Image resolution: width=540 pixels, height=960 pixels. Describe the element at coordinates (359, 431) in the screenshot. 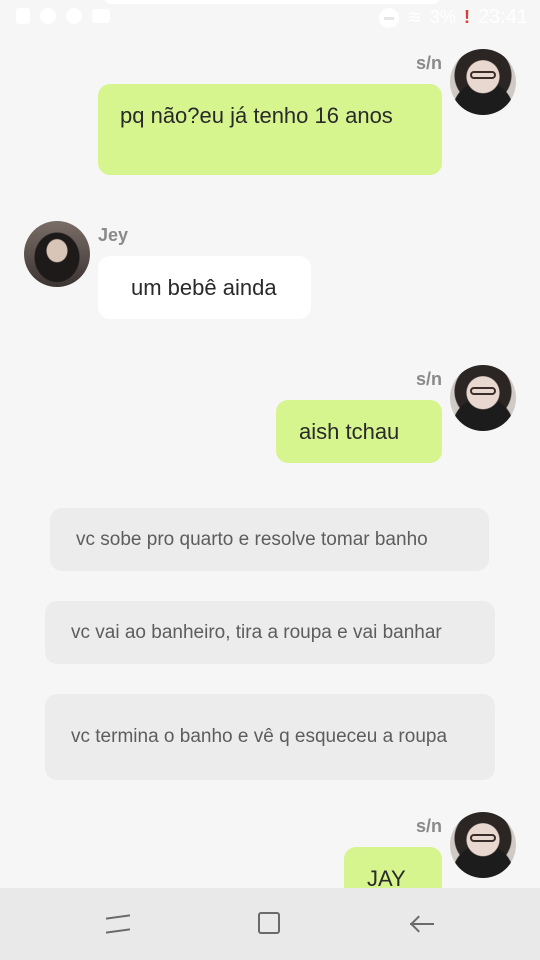

I see `message-bubble: aish tchau` at that location.